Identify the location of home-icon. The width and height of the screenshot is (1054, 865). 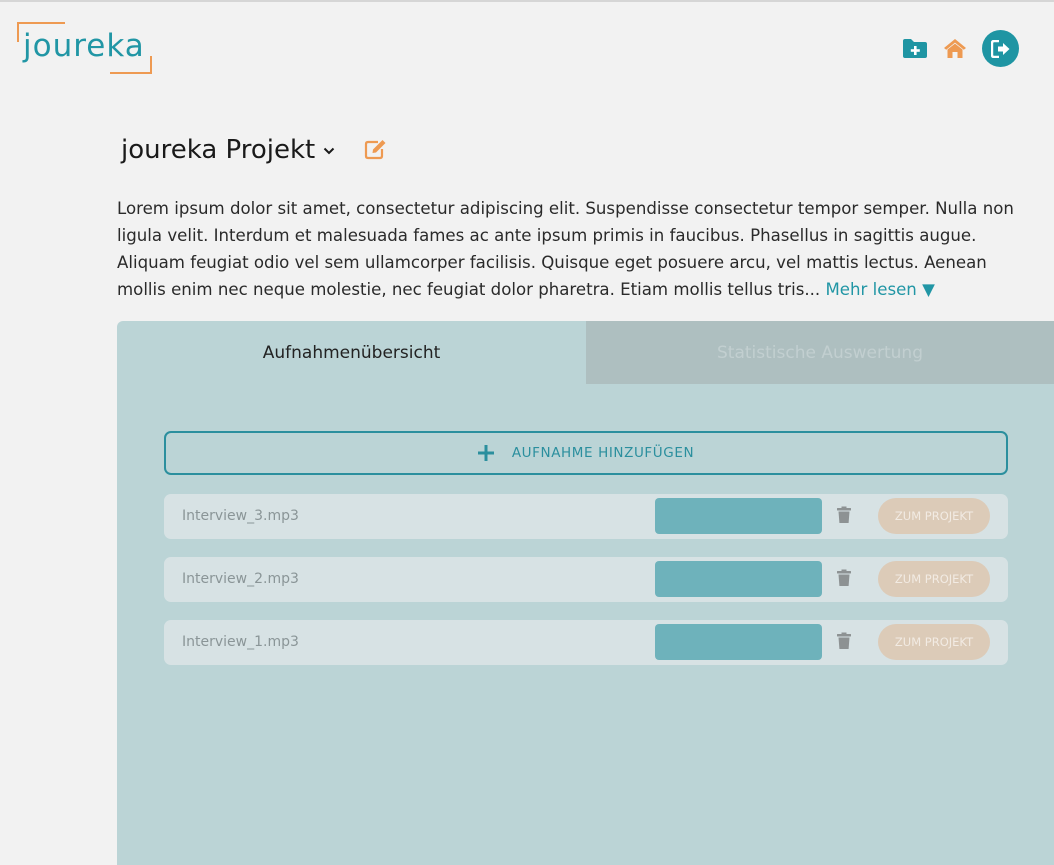
(955, 48).